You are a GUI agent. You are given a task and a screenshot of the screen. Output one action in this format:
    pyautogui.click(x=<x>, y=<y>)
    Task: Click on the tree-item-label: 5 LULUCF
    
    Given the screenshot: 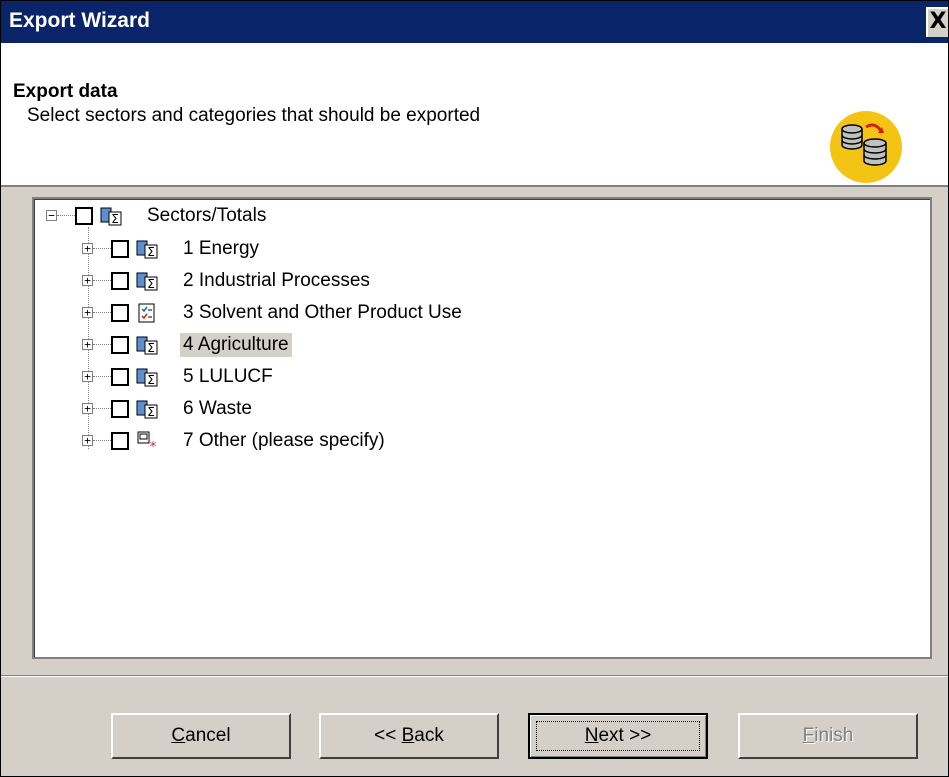 What is the action you would take?
    pyautogui.click(x=228, y=376)
    